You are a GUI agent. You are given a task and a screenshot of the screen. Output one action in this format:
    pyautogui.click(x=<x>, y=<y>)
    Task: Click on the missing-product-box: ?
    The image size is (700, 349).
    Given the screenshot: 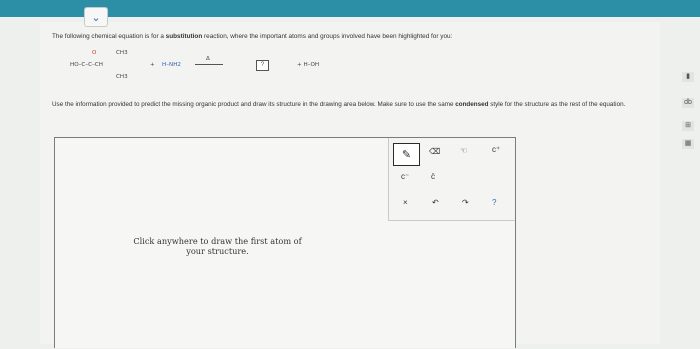 What is the action you would take?
    pyautogui.click(x=262, y=65)
    